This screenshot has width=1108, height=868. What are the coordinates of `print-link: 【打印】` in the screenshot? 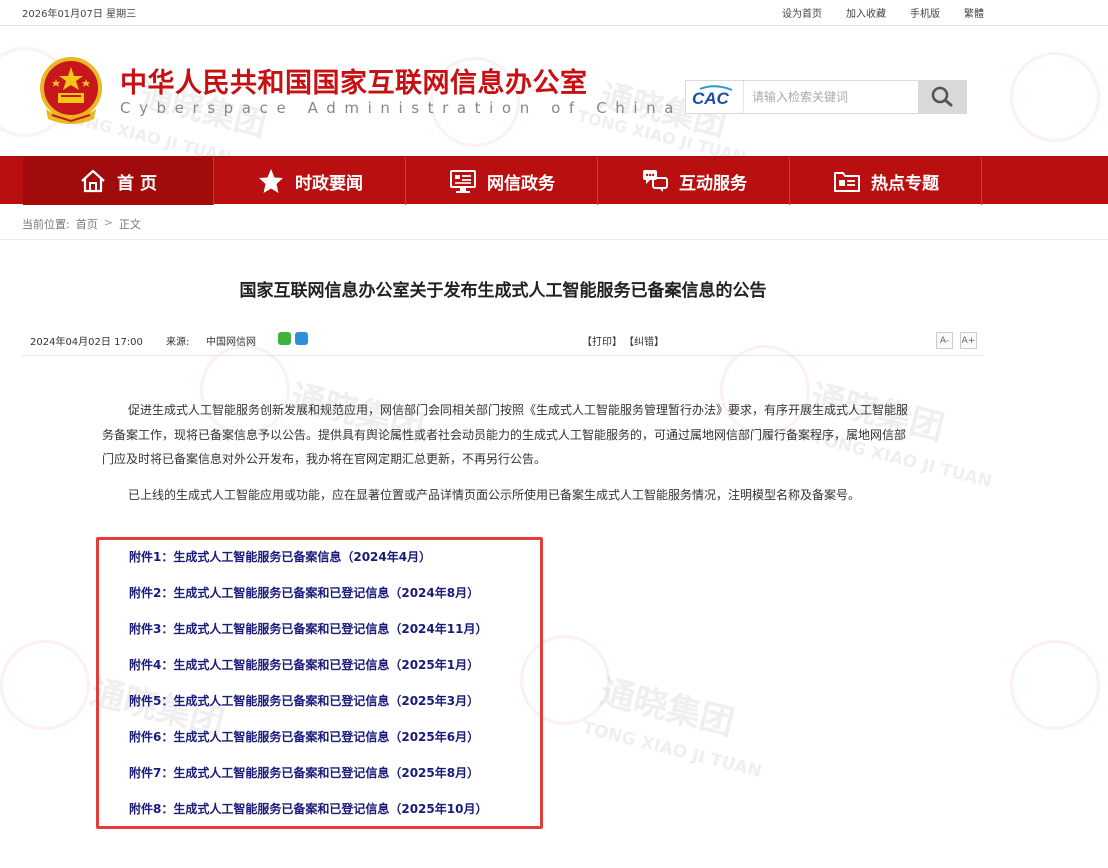 It's located at (602, 340).